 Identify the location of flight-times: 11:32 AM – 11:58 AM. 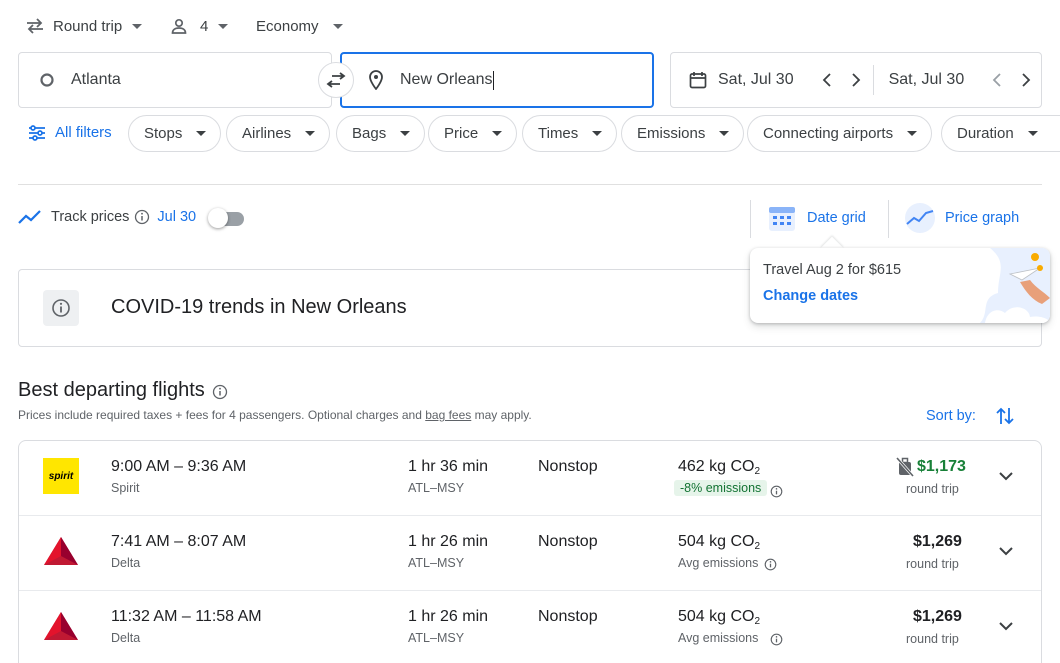
(186, 616).